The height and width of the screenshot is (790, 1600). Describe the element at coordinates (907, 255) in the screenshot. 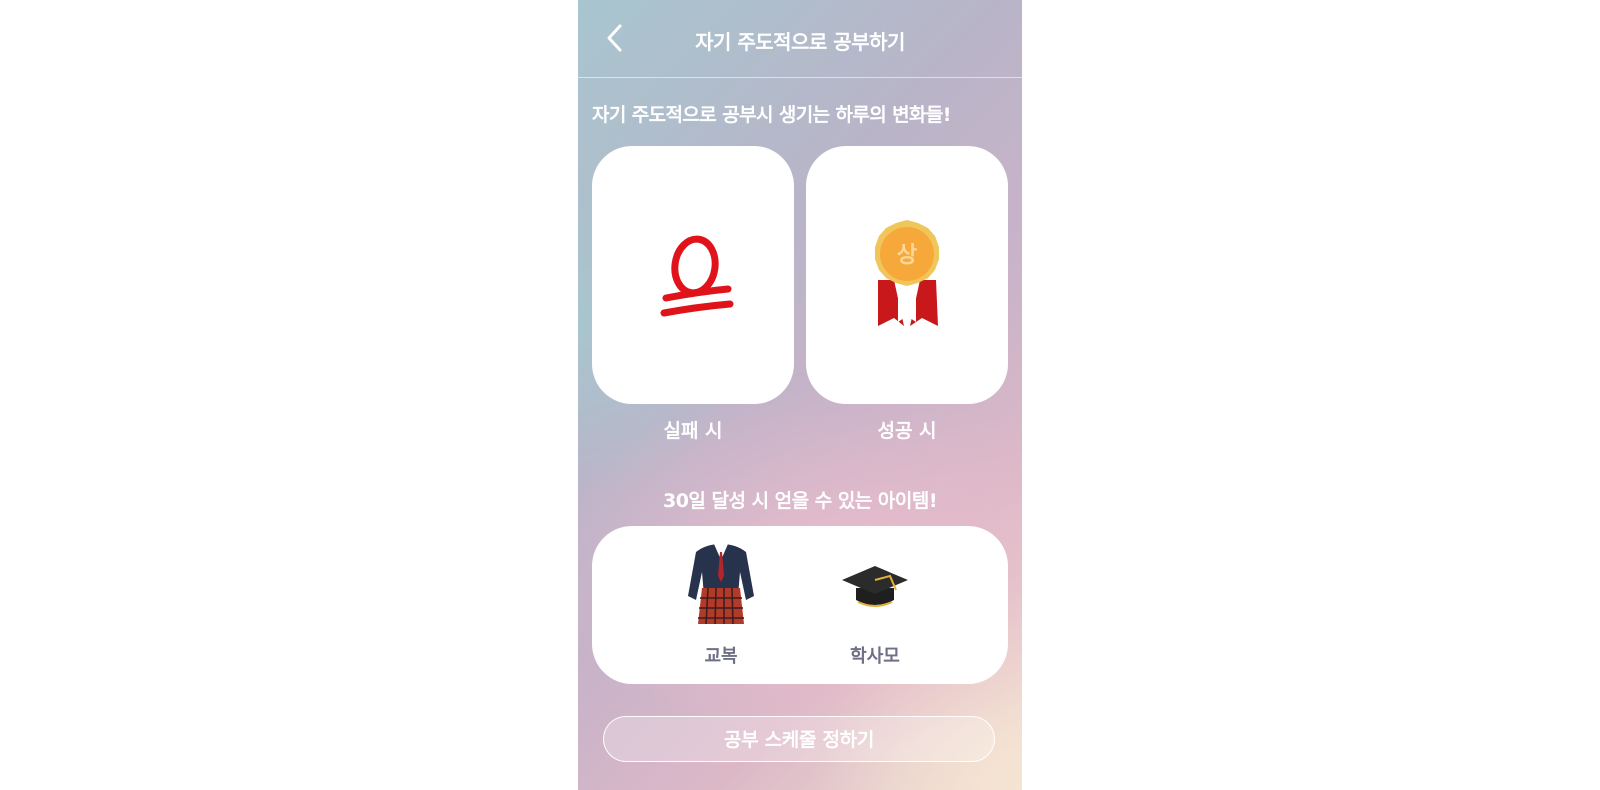

I see `medal-text: 상` at that location.